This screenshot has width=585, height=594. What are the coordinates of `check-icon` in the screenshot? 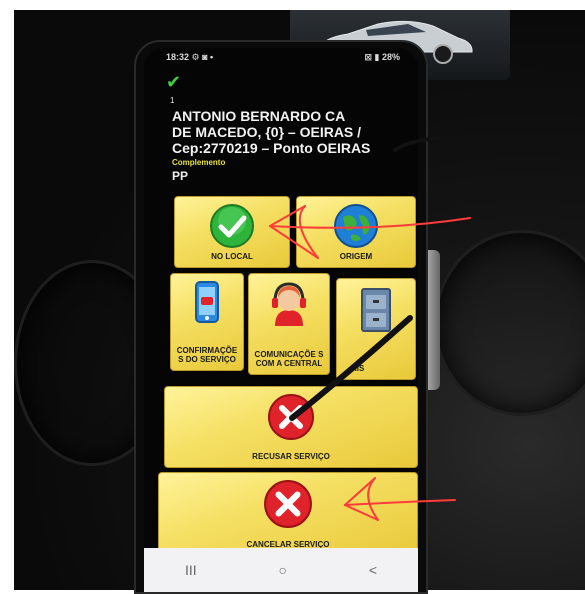 It's located at (232, 226).